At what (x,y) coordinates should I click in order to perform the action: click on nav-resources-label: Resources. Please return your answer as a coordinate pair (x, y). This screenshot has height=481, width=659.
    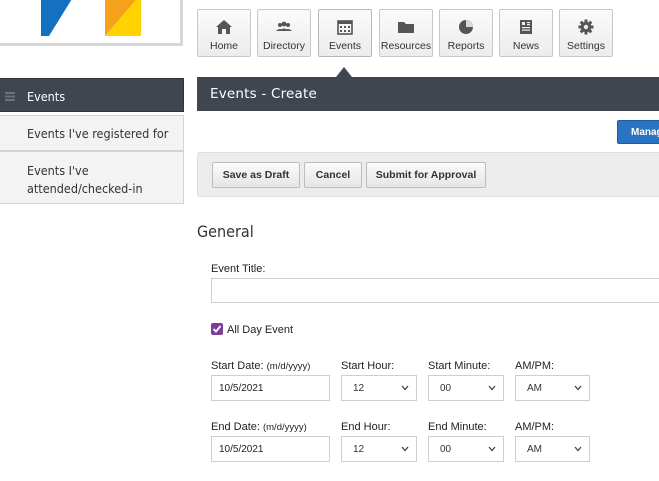
    Looking at the image, I should click on (406, 46).